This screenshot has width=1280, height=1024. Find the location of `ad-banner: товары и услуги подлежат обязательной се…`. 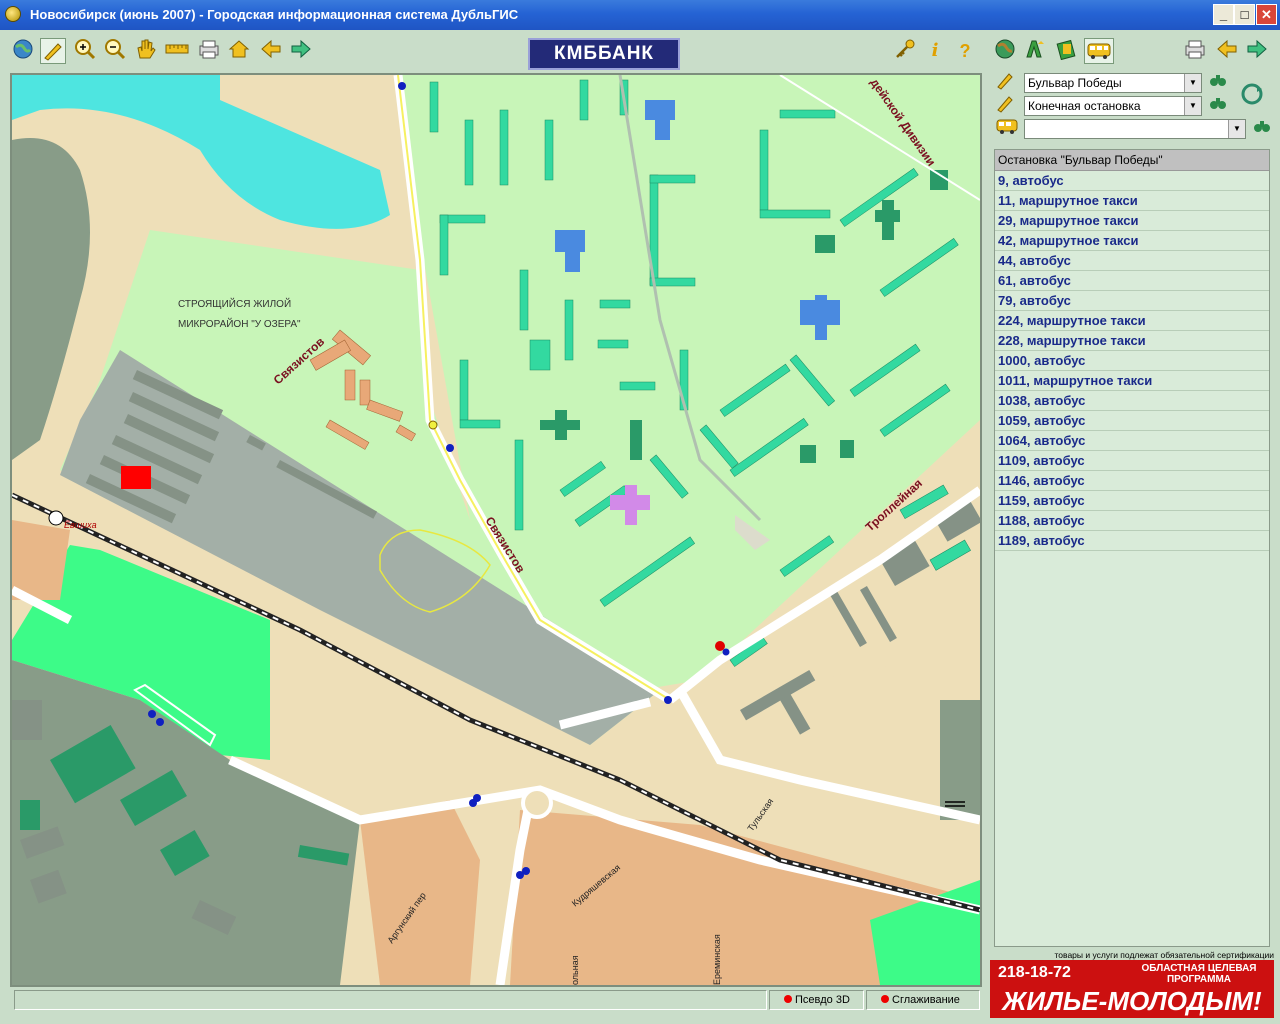

ad-banner: товары и услуги подлежат обязательной се… is located at coordinates (1132, 984).